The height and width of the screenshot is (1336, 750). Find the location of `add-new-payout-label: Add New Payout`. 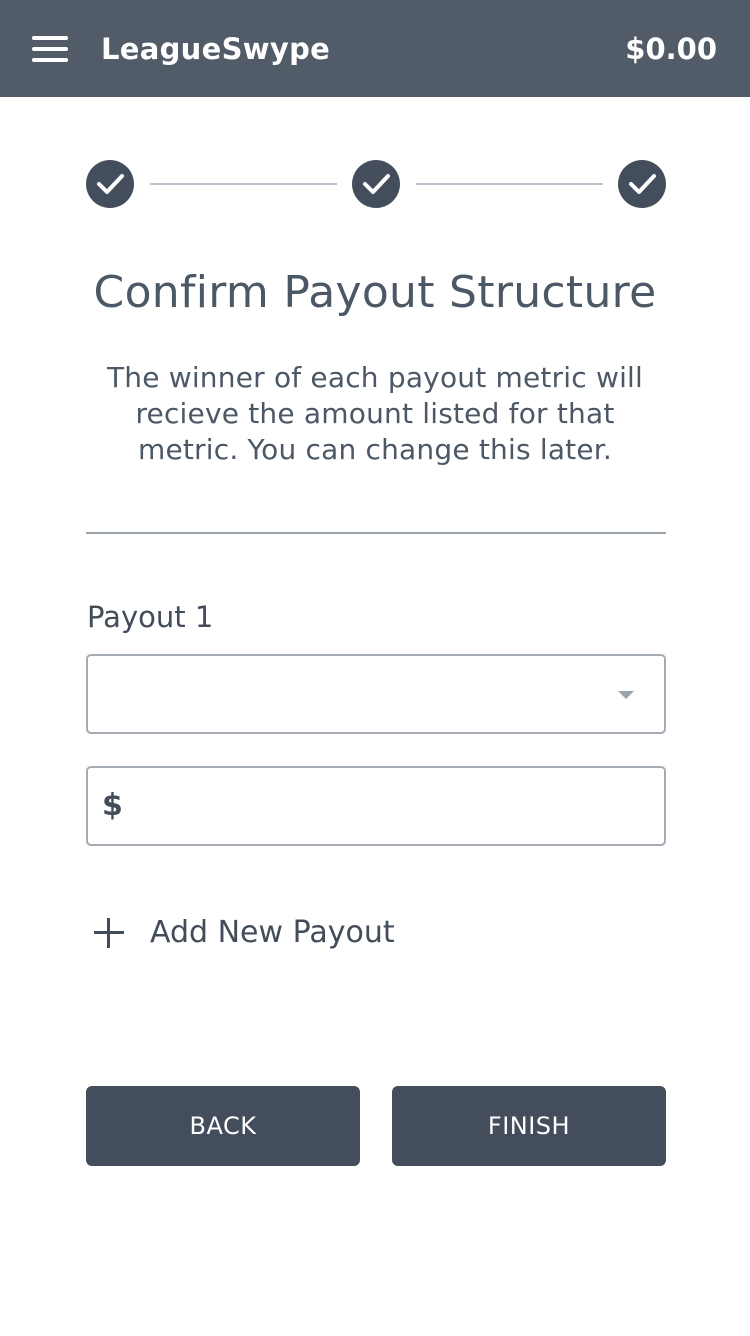

add-new-payout-label: Add New Payout is located at coordinates (272, 932).